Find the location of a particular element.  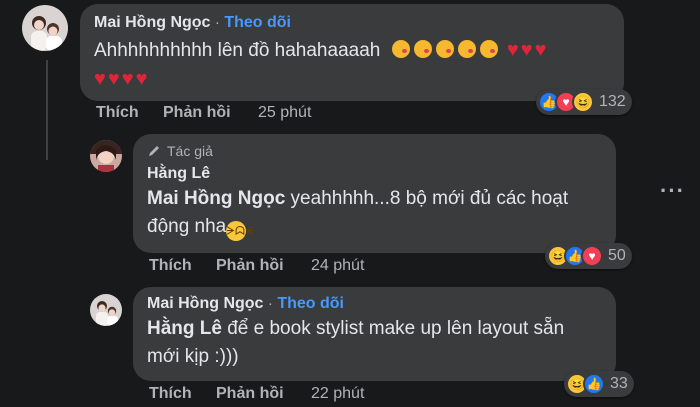

love-icon: ♥ is located at coordinates (592, 256).